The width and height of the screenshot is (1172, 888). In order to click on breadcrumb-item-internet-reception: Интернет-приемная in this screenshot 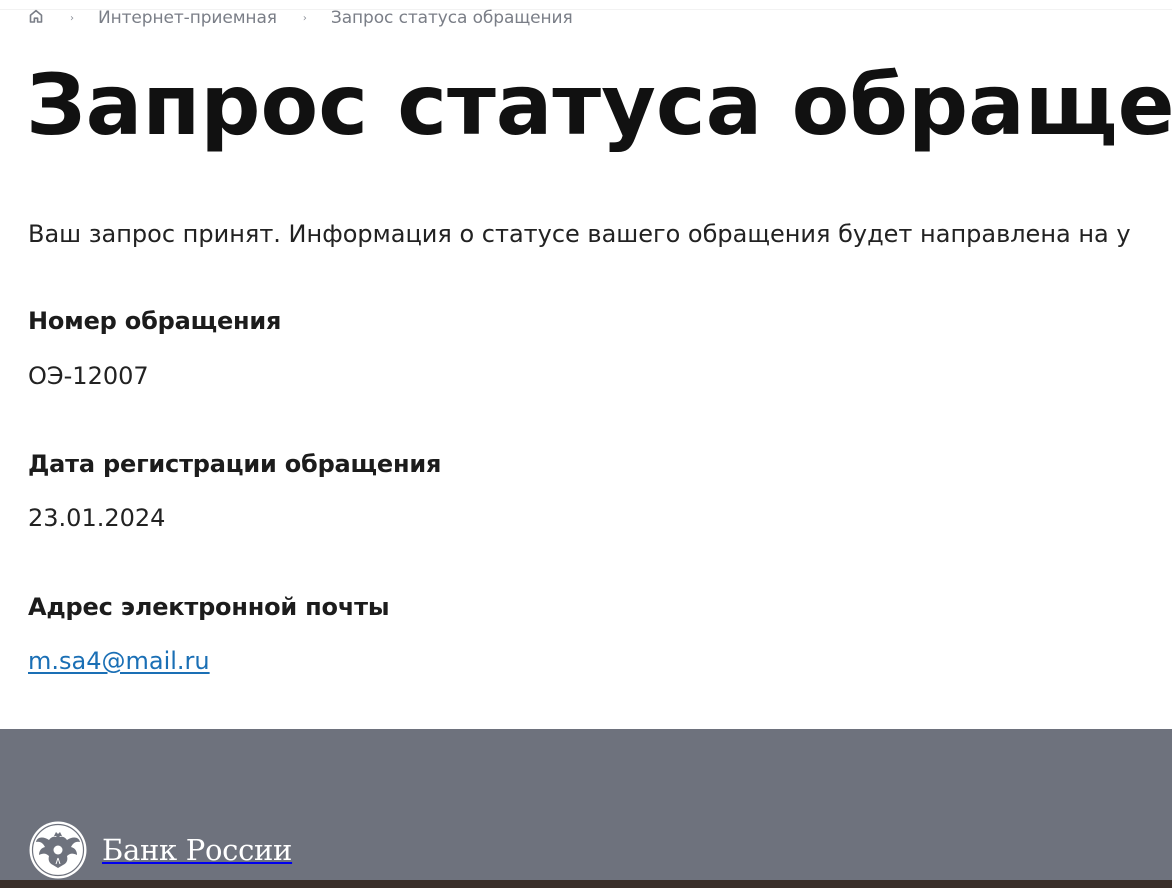, I will do `click(187, 18)`.